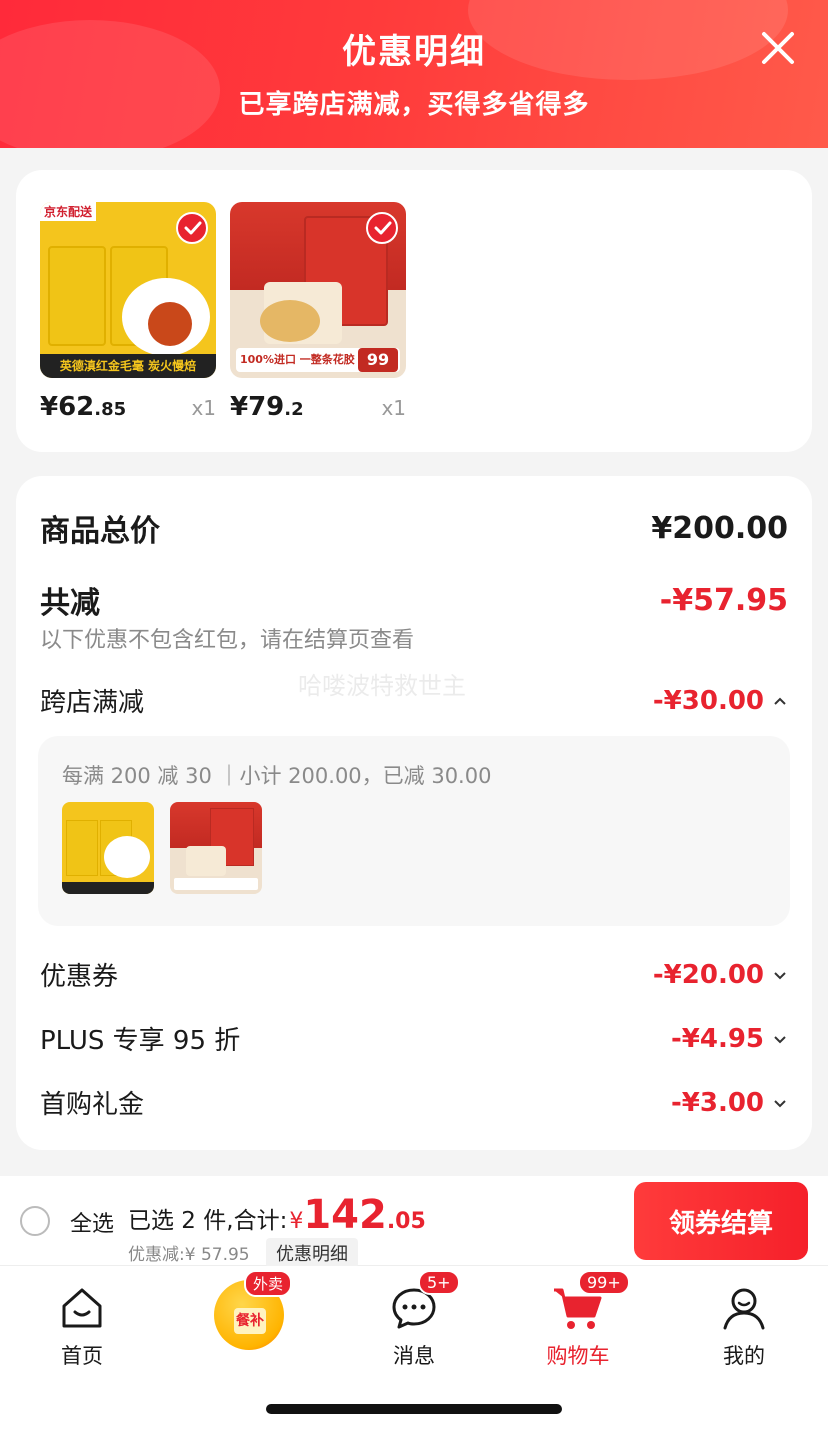 This screenshot has height=1430, width=828. I want to click on product-image: 京东配送 英德滇红金毛毫 炭火慢焙, so click(128, 290).